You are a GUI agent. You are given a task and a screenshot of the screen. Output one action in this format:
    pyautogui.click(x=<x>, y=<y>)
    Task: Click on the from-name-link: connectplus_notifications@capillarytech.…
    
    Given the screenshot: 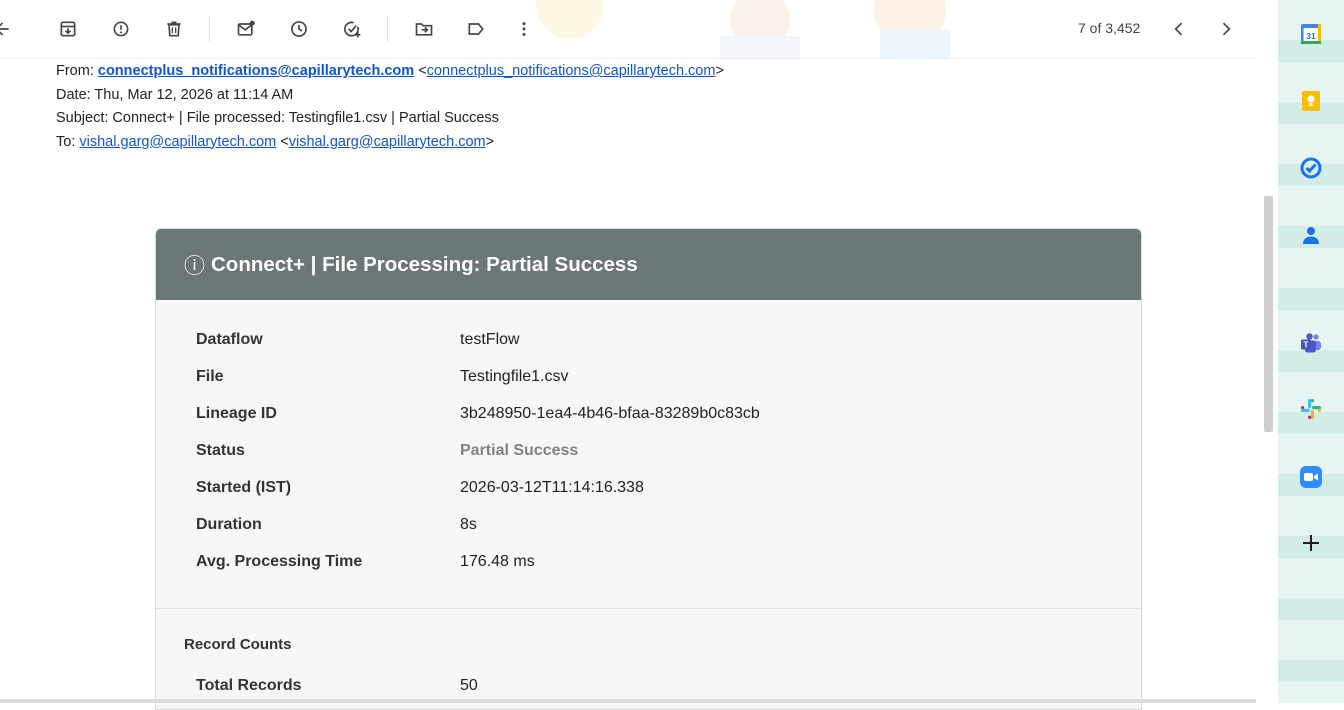 What is the action you would take?
    pyautogui.click(x=256, y=71)
    